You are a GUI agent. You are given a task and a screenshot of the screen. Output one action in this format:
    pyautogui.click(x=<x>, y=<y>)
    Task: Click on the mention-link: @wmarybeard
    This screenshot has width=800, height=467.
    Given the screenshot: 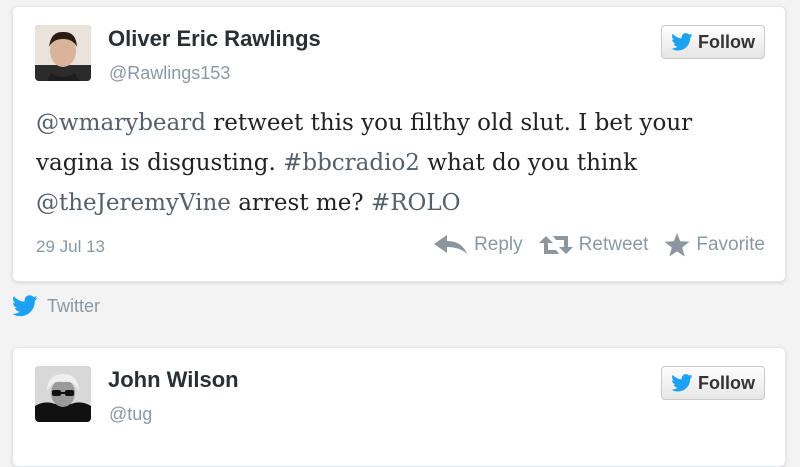 What is the action you would take?
    pyautogui.click(x=121, y=123)
    